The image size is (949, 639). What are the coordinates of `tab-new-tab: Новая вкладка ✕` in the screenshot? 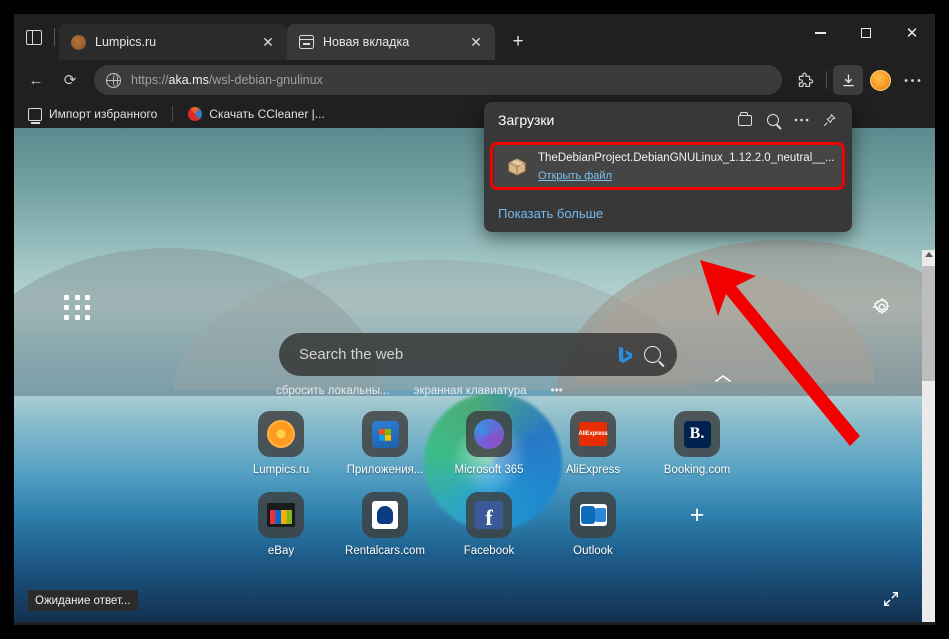 It's located at (391, 42).